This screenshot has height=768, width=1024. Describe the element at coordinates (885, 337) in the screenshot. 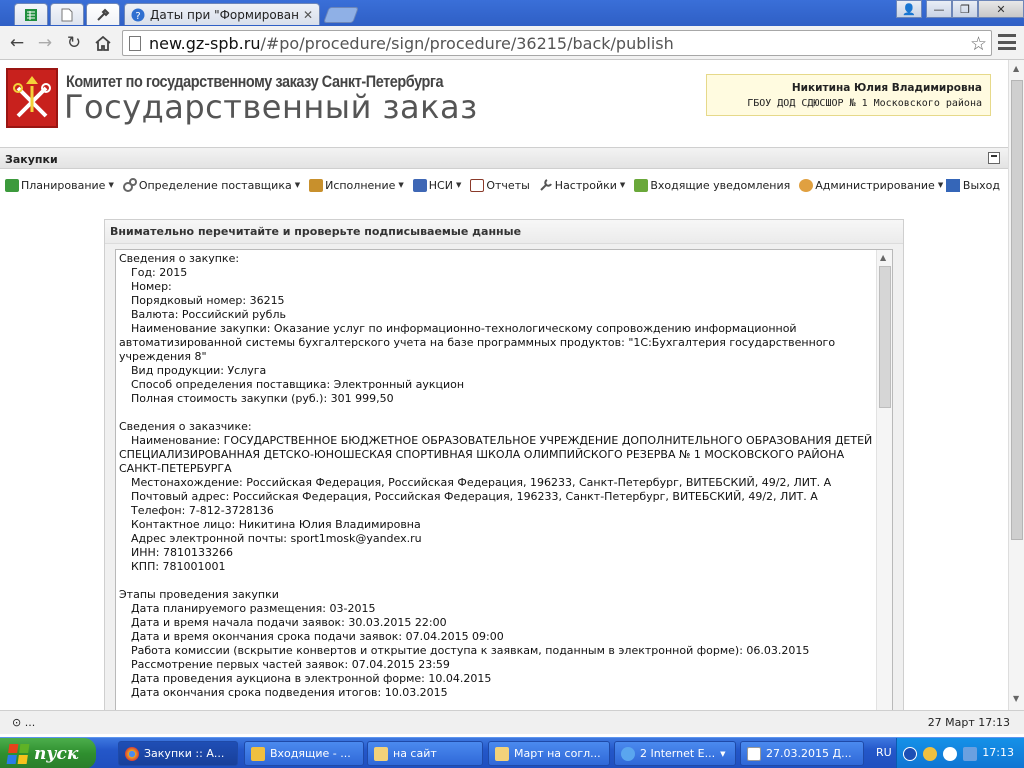

I see `text-scroll-thumb` at that location.